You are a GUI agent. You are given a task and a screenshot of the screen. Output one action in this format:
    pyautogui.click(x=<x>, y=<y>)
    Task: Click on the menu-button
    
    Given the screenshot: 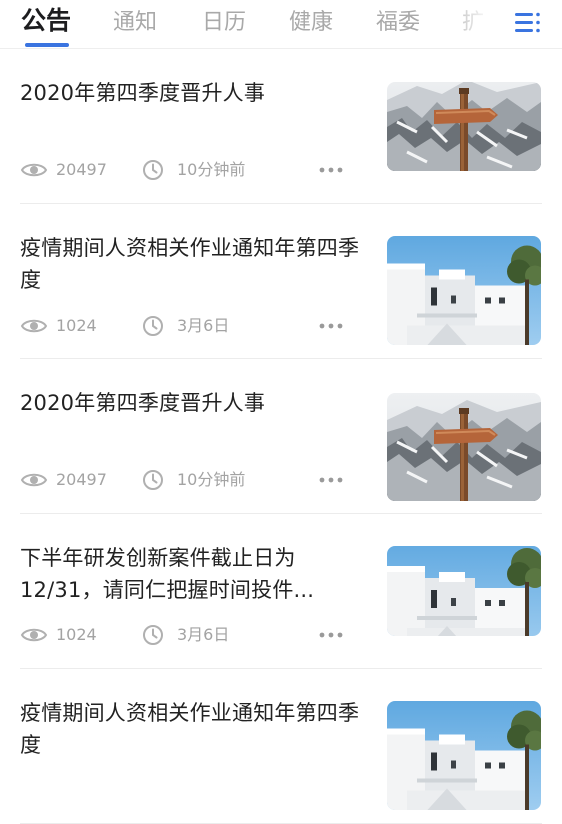 What is the action you would take?
    pyautogui.click(x=528, y=24)
    